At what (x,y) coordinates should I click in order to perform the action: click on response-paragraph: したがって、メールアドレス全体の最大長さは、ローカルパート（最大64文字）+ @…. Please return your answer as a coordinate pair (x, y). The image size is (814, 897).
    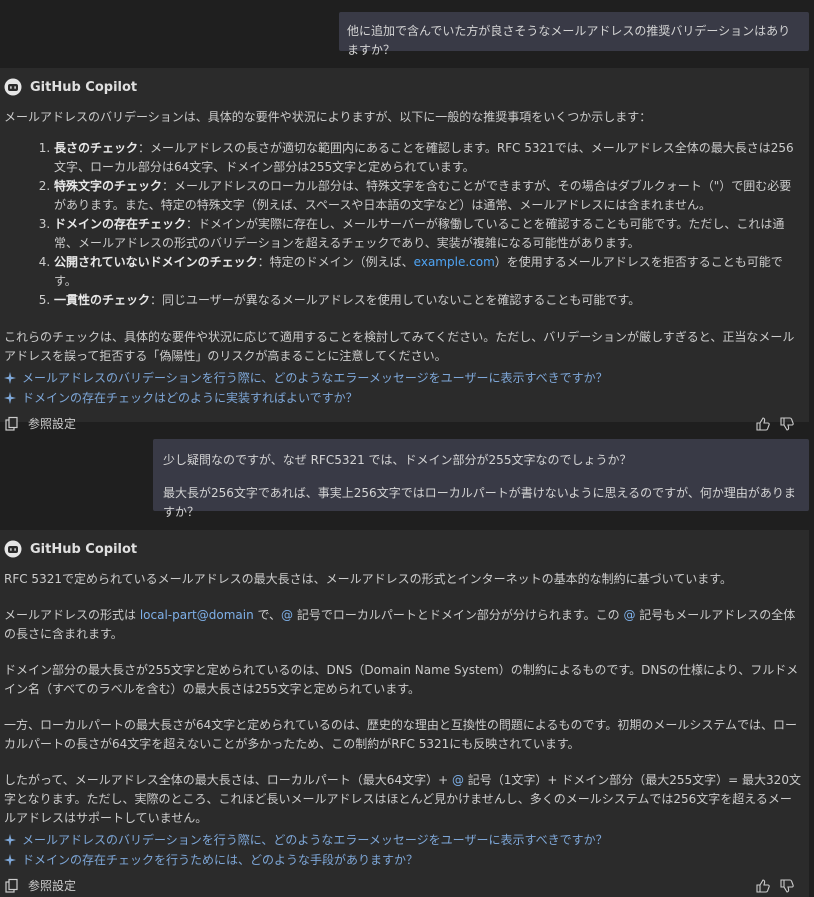
    Looking at the image, I should click on (402, 799).